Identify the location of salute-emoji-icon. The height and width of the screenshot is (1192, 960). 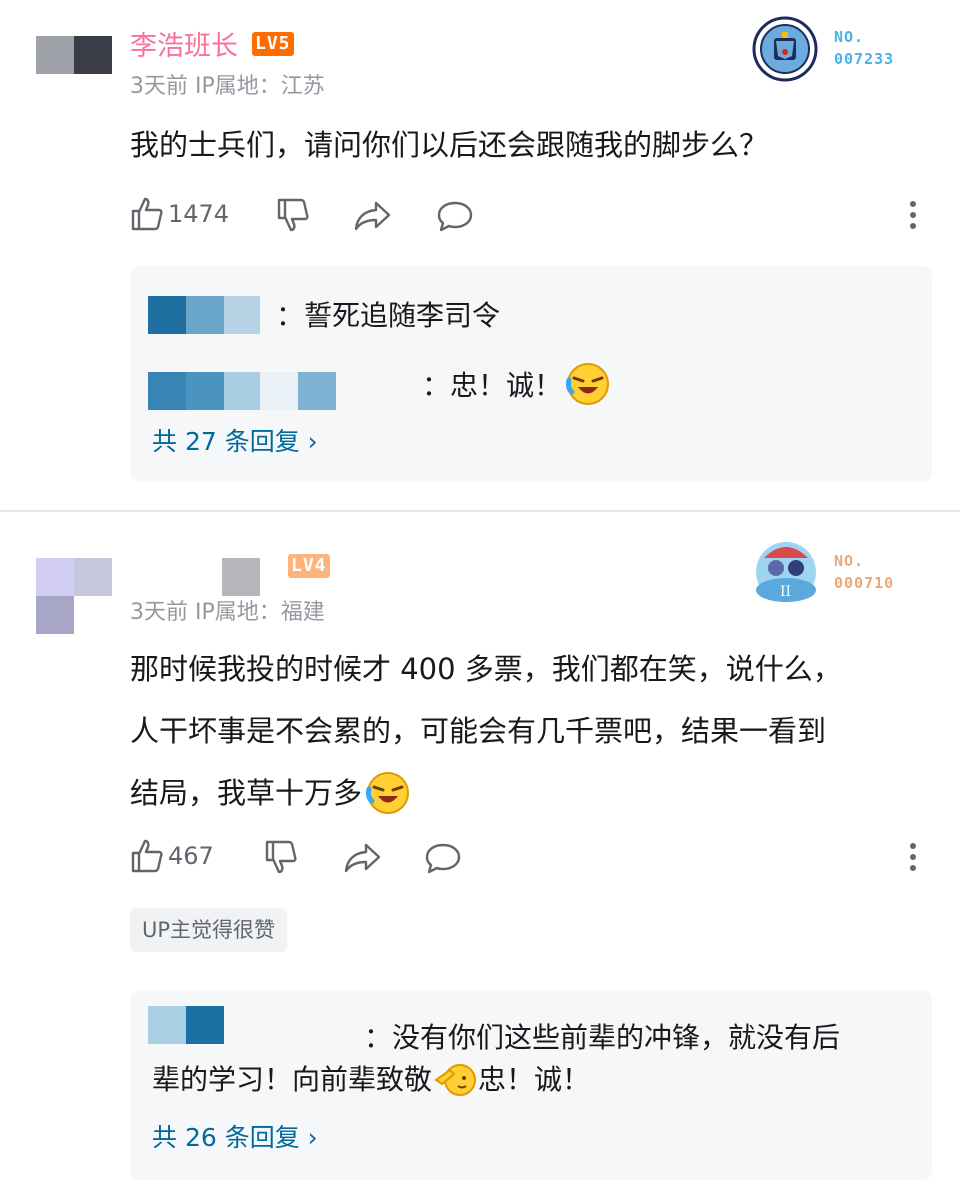
(455, 1080).